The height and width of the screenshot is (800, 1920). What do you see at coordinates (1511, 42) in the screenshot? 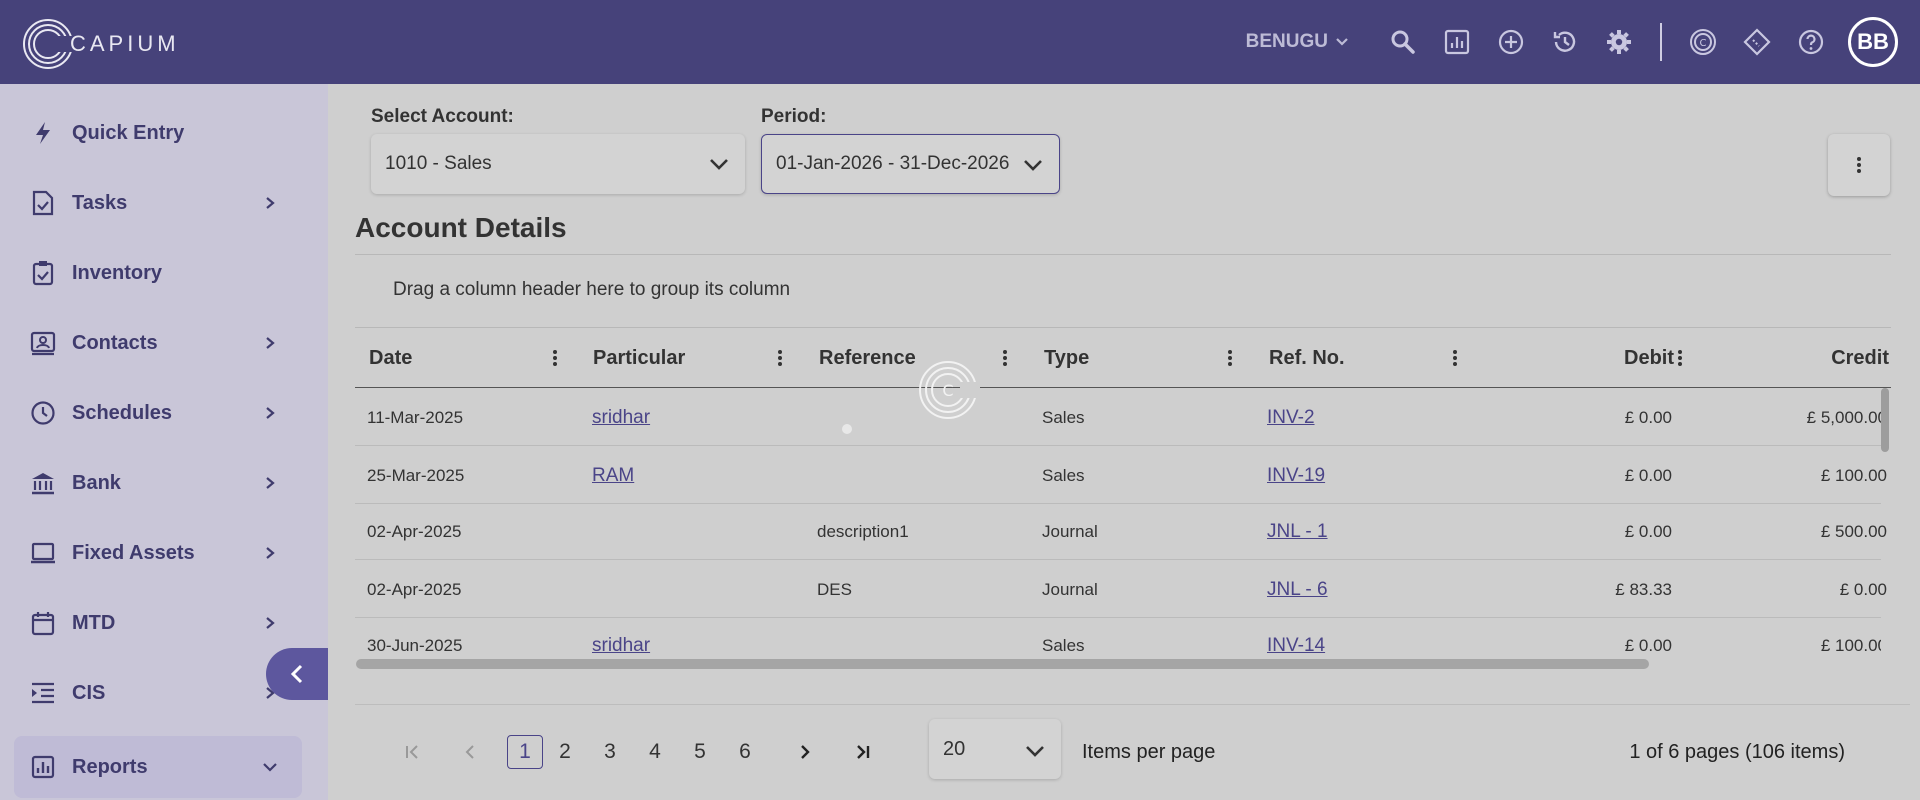
I see `add-icon` at bounding box center [1511, 42].